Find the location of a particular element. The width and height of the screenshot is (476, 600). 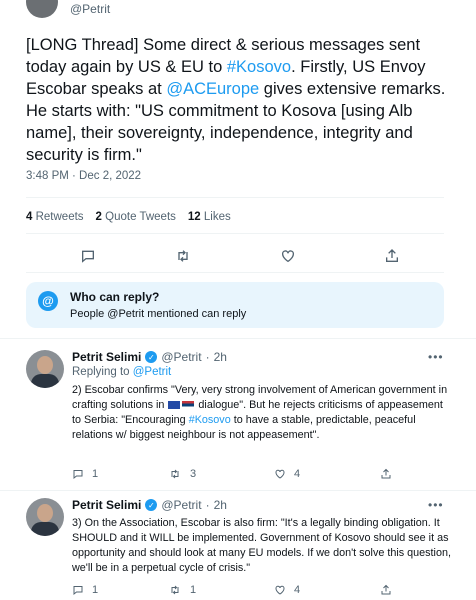

quotes-stat: 2 Quote Tweets is located at coordinates (136, 217).